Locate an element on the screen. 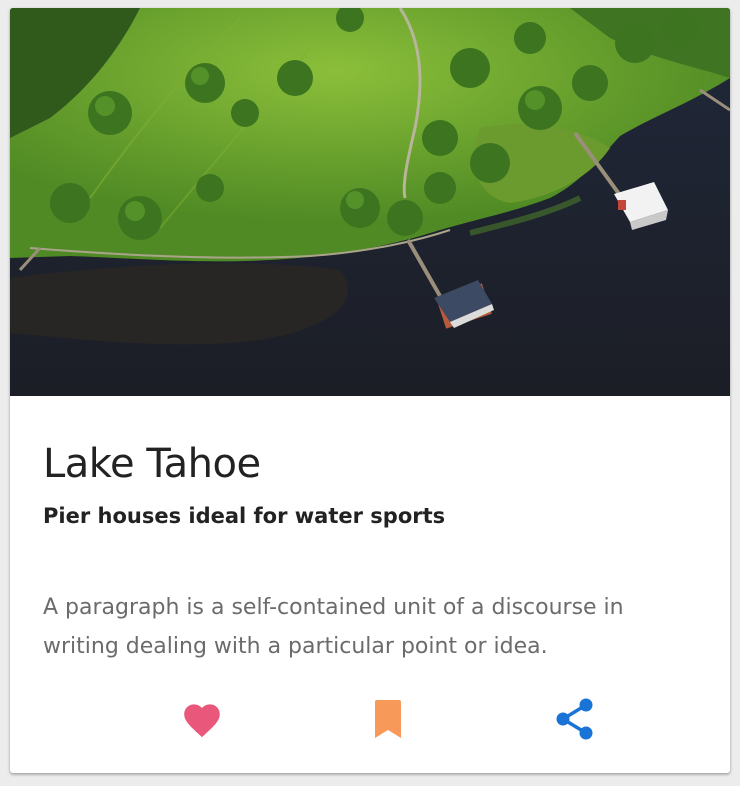 The width and height of the screenshot is (740, 786). card-actions is located at coordinates (370, 719).